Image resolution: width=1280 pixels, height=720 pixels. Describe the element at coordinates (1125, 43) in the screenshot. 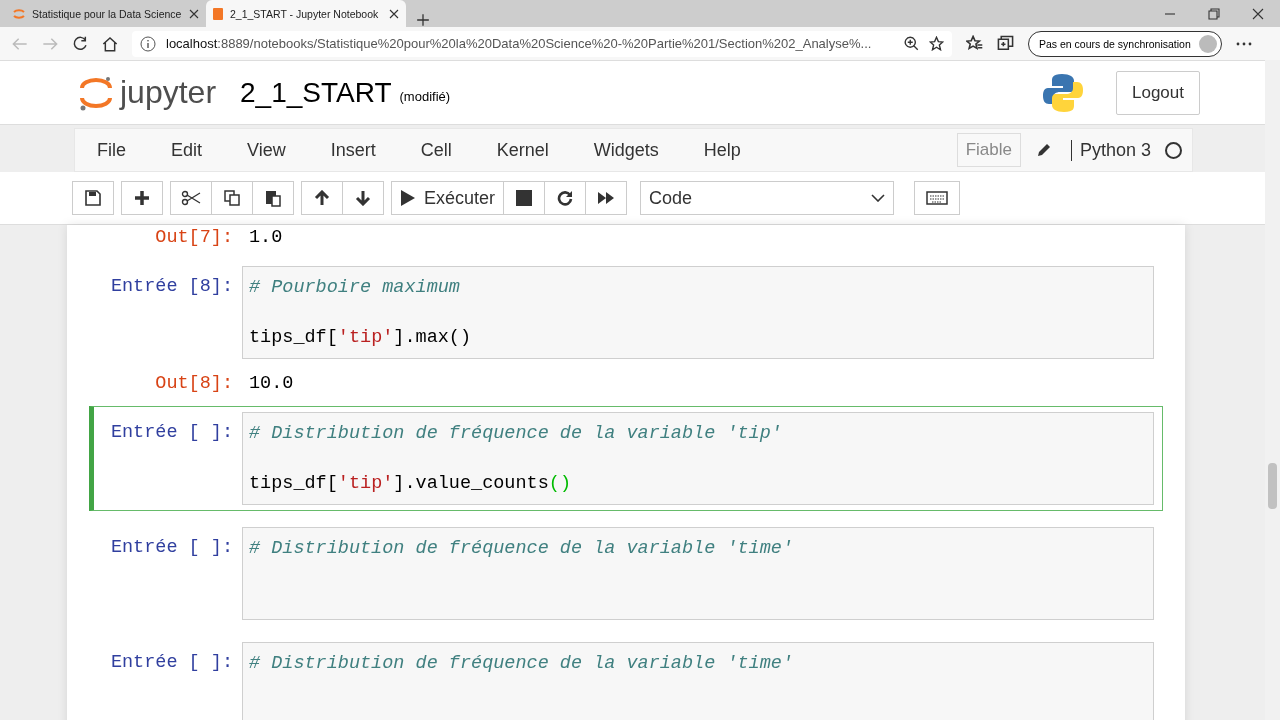

I see `profile-button: Pas en cours de synchronisation` at that location.